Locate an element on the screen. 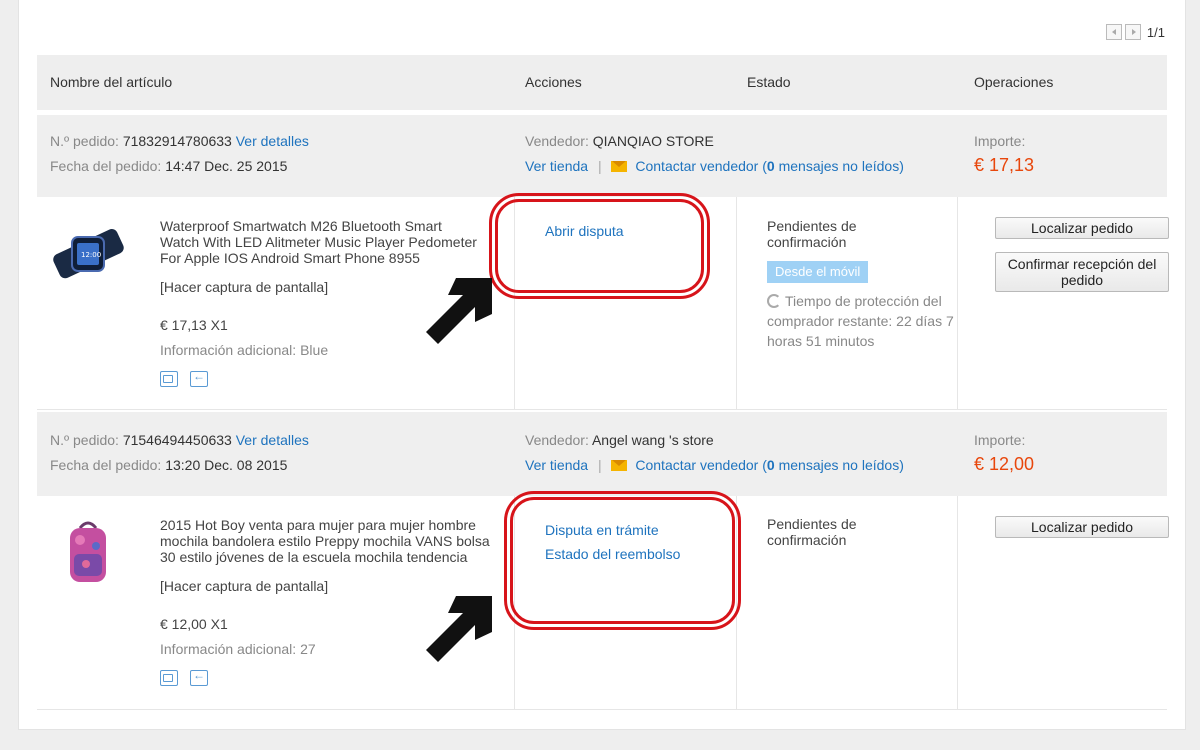 The height and width of the screenshot is (750, 1200). order-number-line: N.º pedido: 71832914780633 Ver detalles is located at coordinates (179, 141).